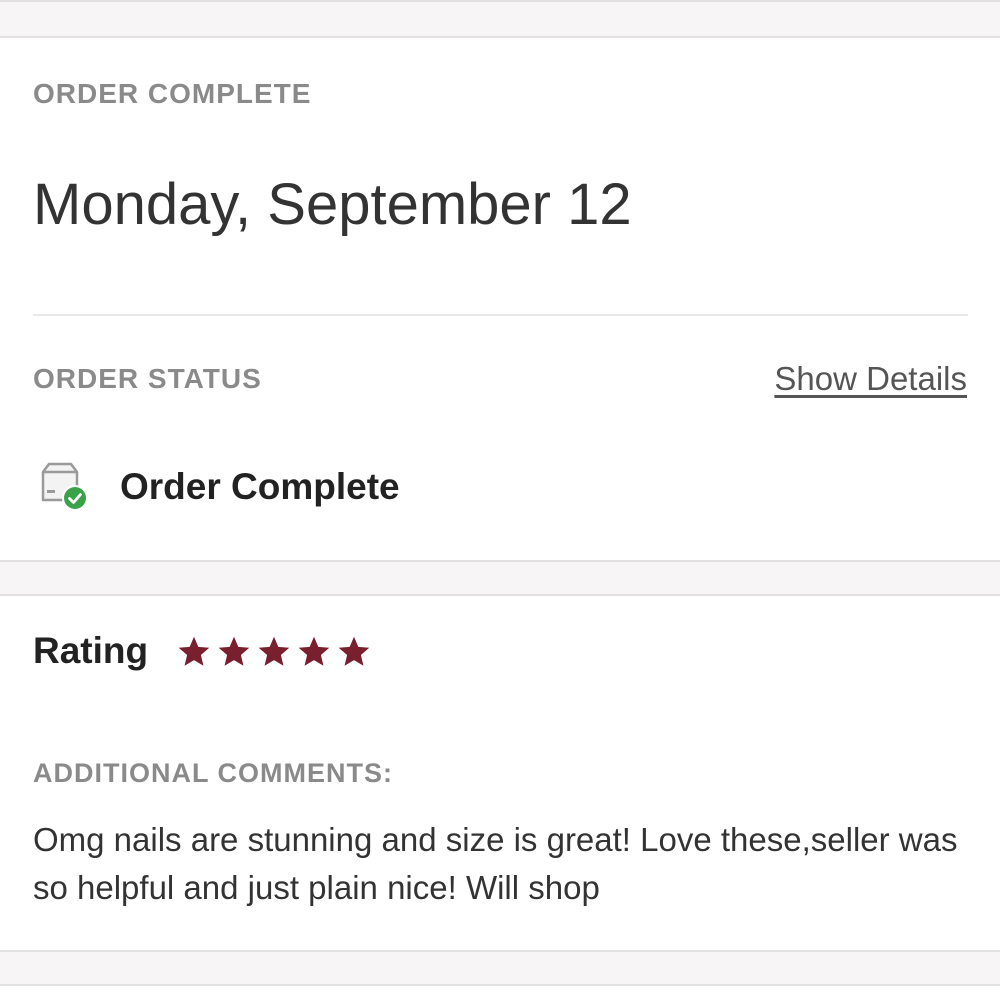  What do you see at coordinates (91, 650) in the screenshot?
I see `rating-label: Rating` at bounding box center [91, 650].